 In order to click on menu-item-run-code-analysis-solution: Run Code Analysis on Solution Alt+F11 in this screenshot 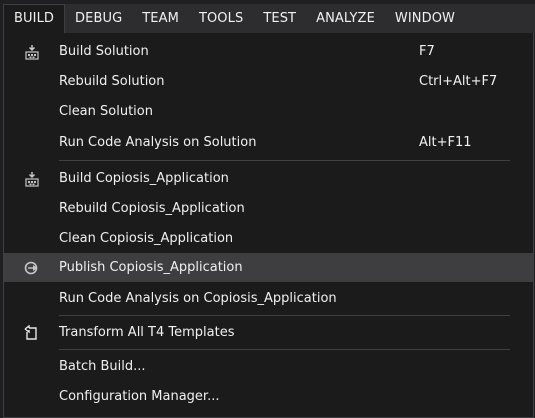, I will do `click(268, 142)`.